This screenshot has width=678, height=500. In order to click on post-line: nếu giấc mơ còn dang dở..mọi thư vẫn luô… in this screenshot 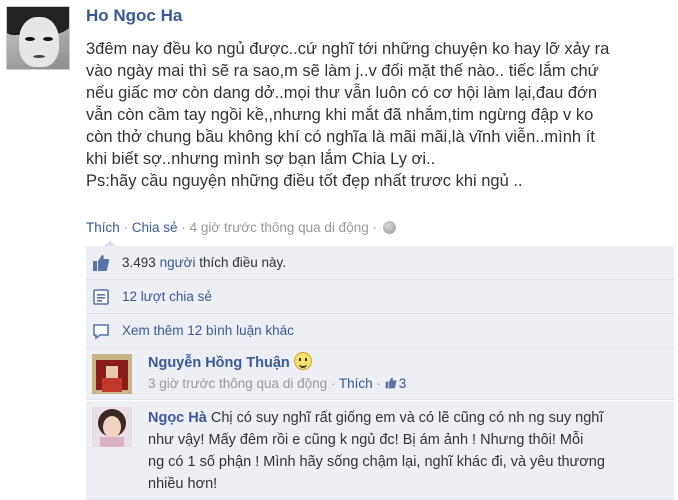, I will do `click(342, 93)`.